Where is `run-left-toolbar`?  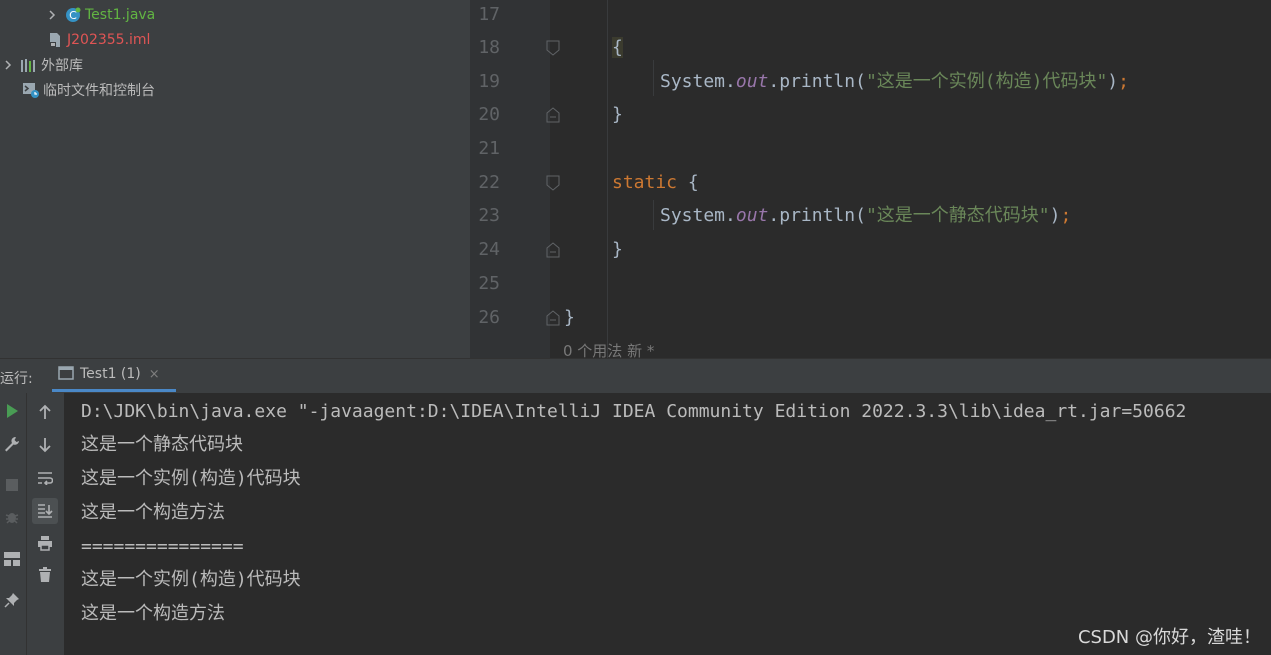 run-left-toolbar is located at coordinates (13, 524).